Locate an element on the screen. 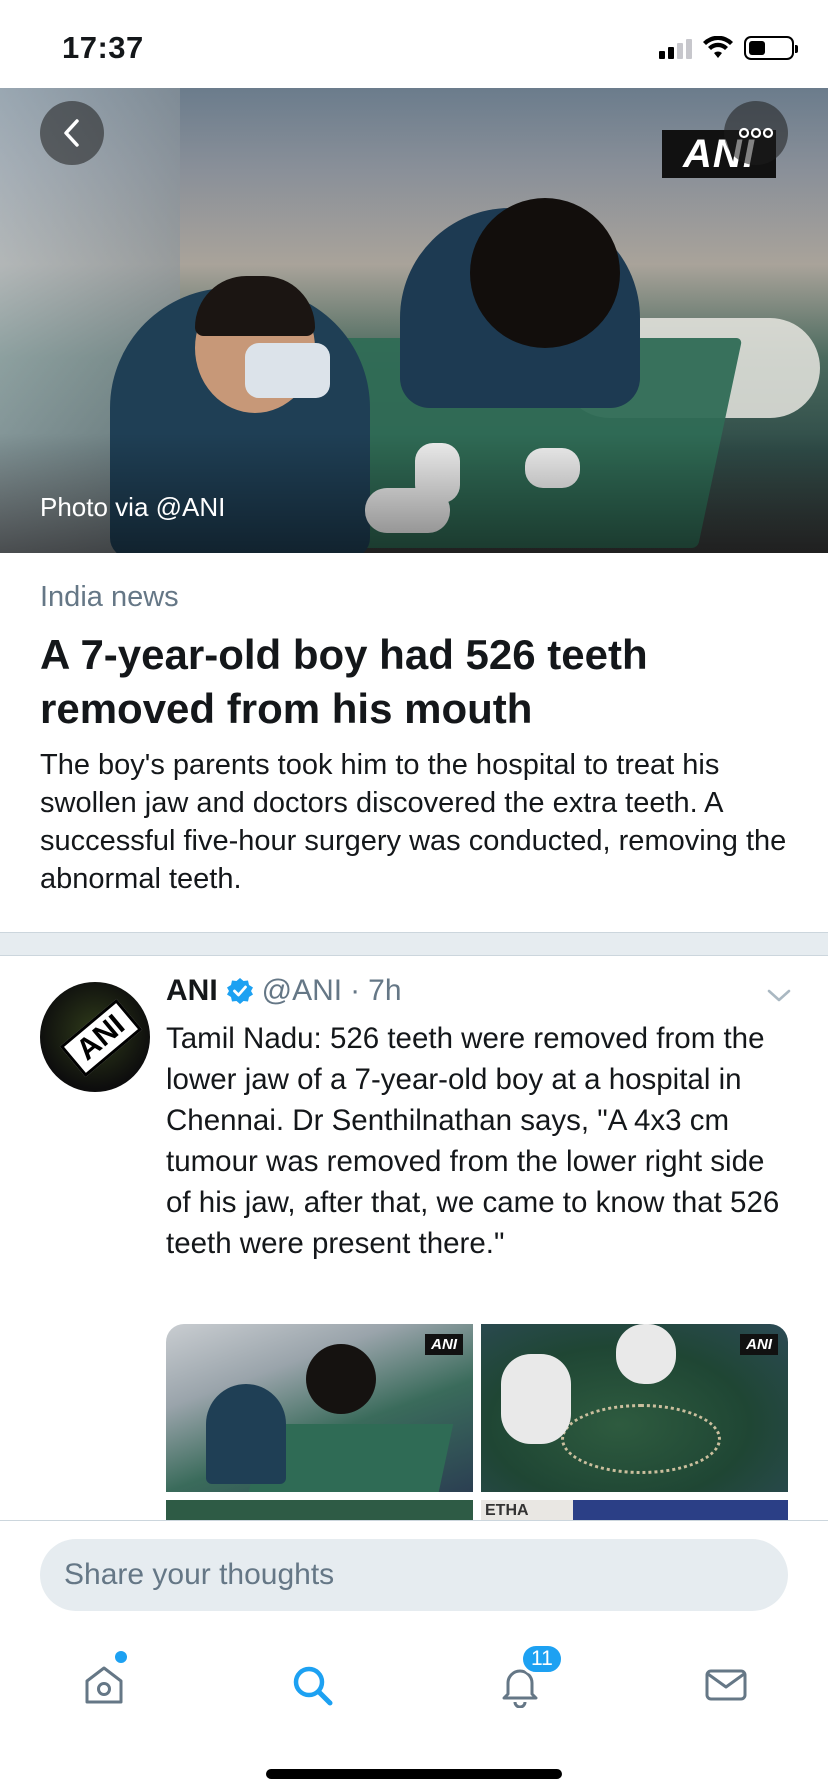 This screenshot has width=828, height=1792. status-time: 17:37 is located at coordinates (103, 47).